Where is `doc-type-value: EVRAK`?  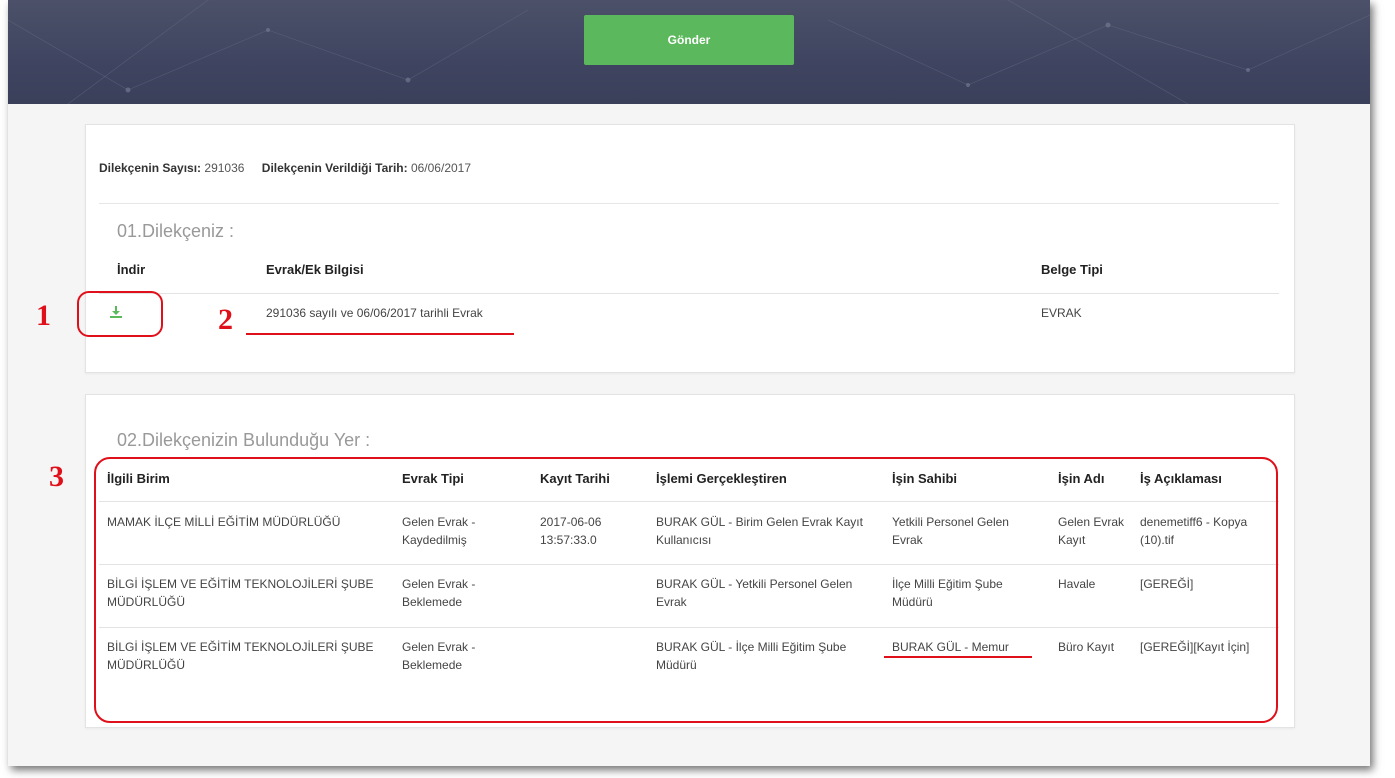 doc-type-value: EVRAK is located at coordinates (1061, 313).